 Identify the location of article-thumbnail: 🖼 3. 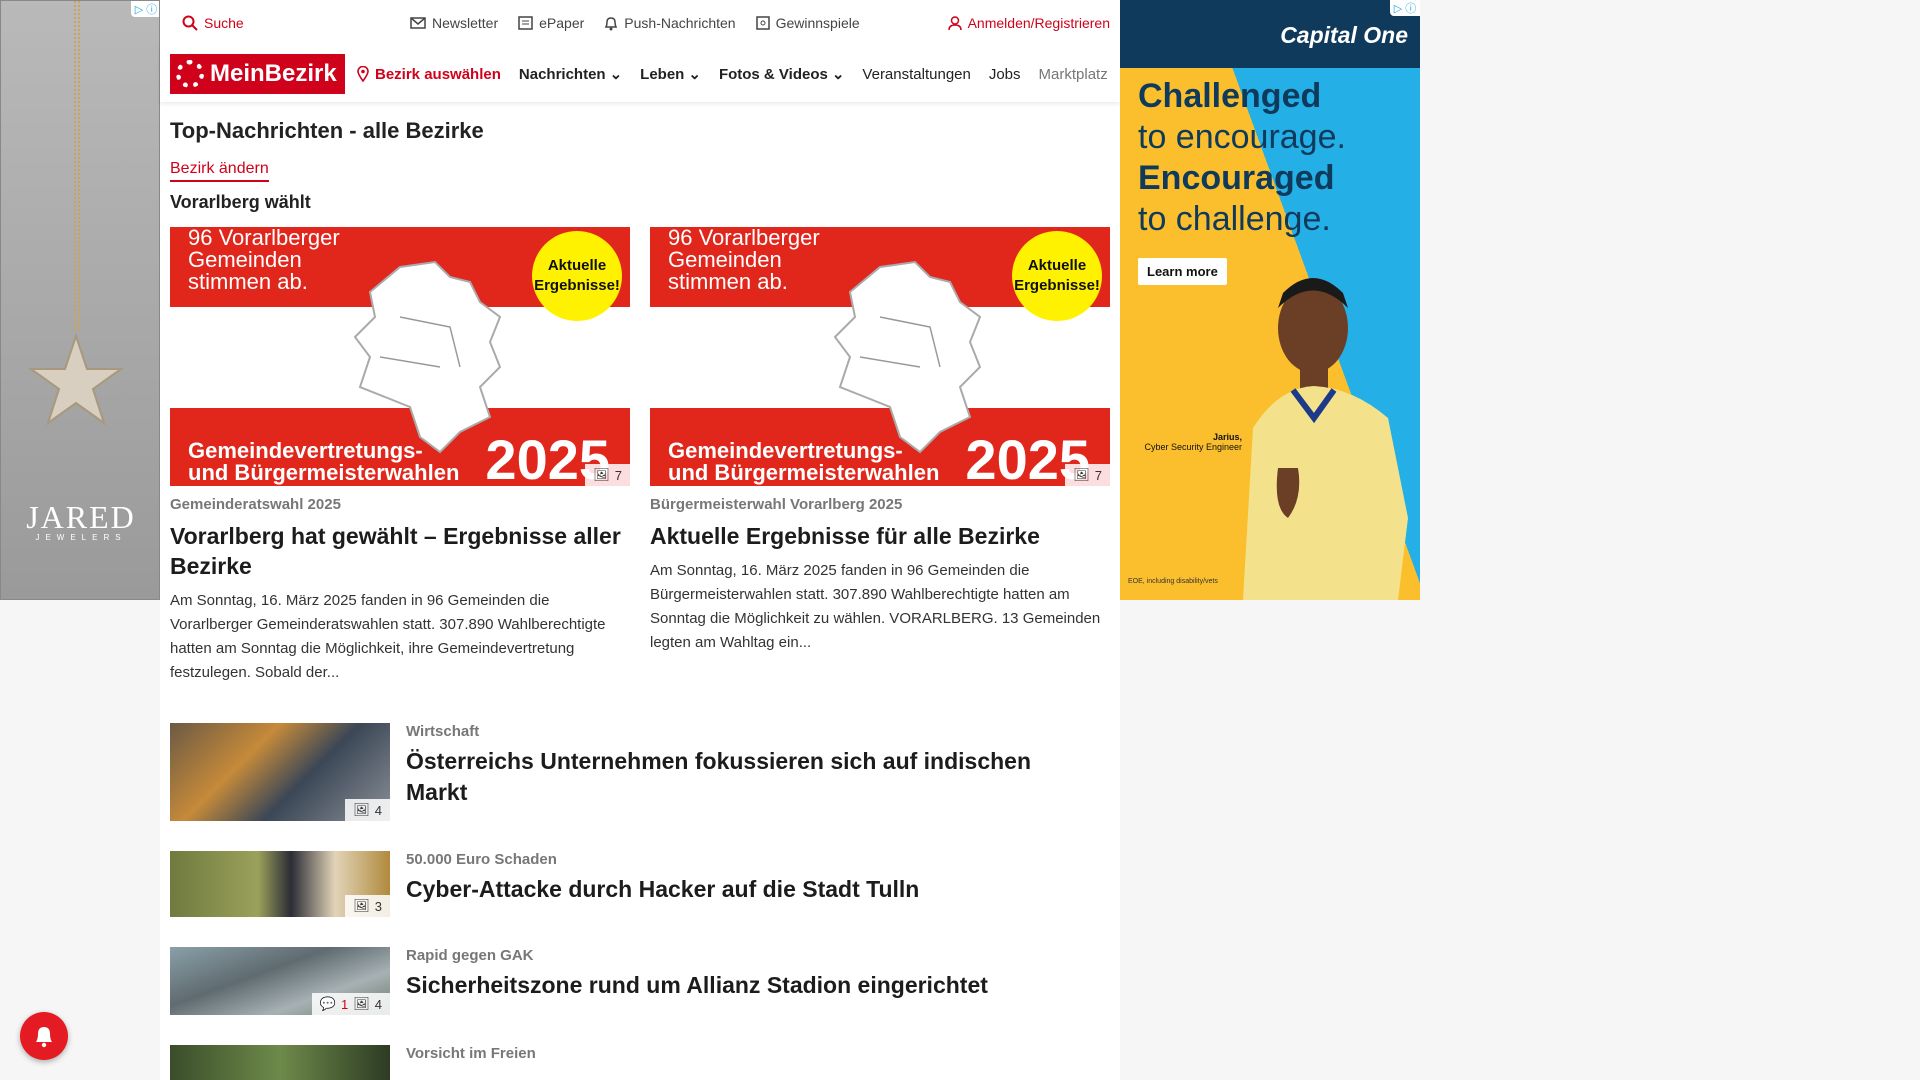
(280, 884).